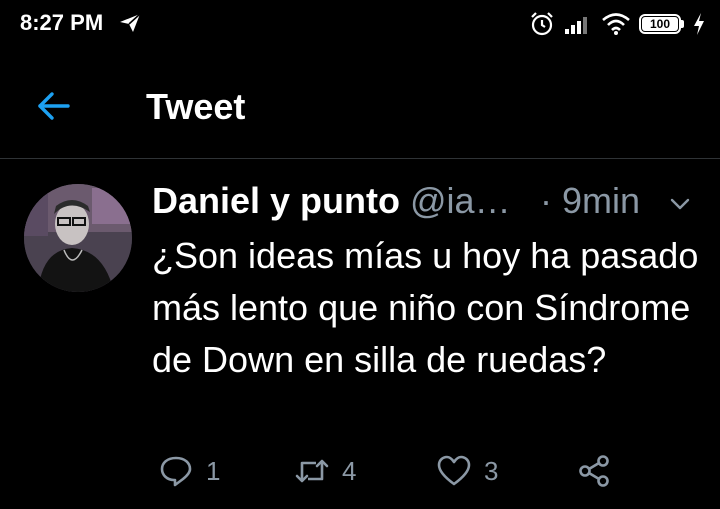 The width and height of the screenshot is (720, 509). I want to click on wifi-icon, so click(616, 24).